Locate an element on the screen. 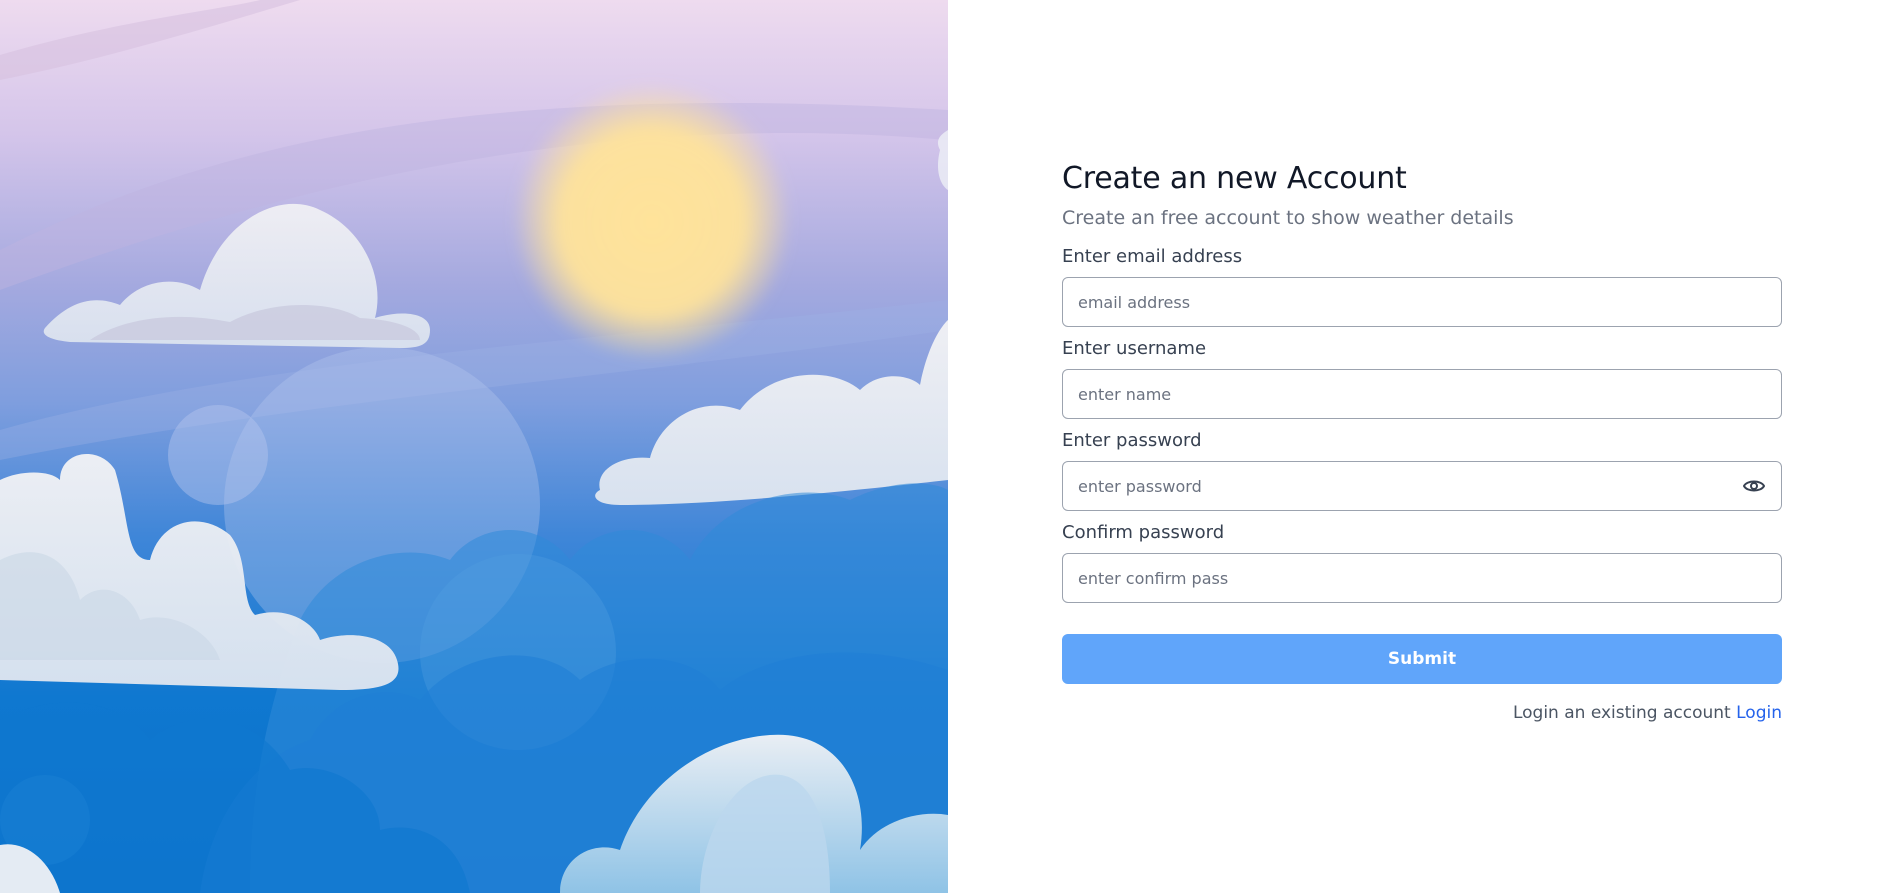 The height and width of the screenshot is (893, 1877). confirm-password-label: Confirm password is located at coordinates (1143, 532).